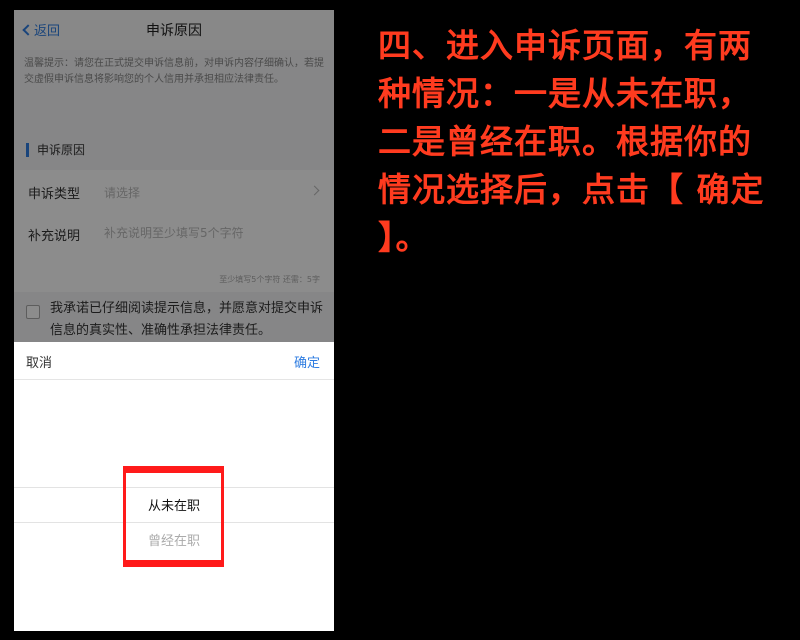 This screenshot has height=640, width=800. What do you see at coordinates (307, 361) in the screenshot?
I see `confirm-button: 确定` at bounding box center [307, 361].